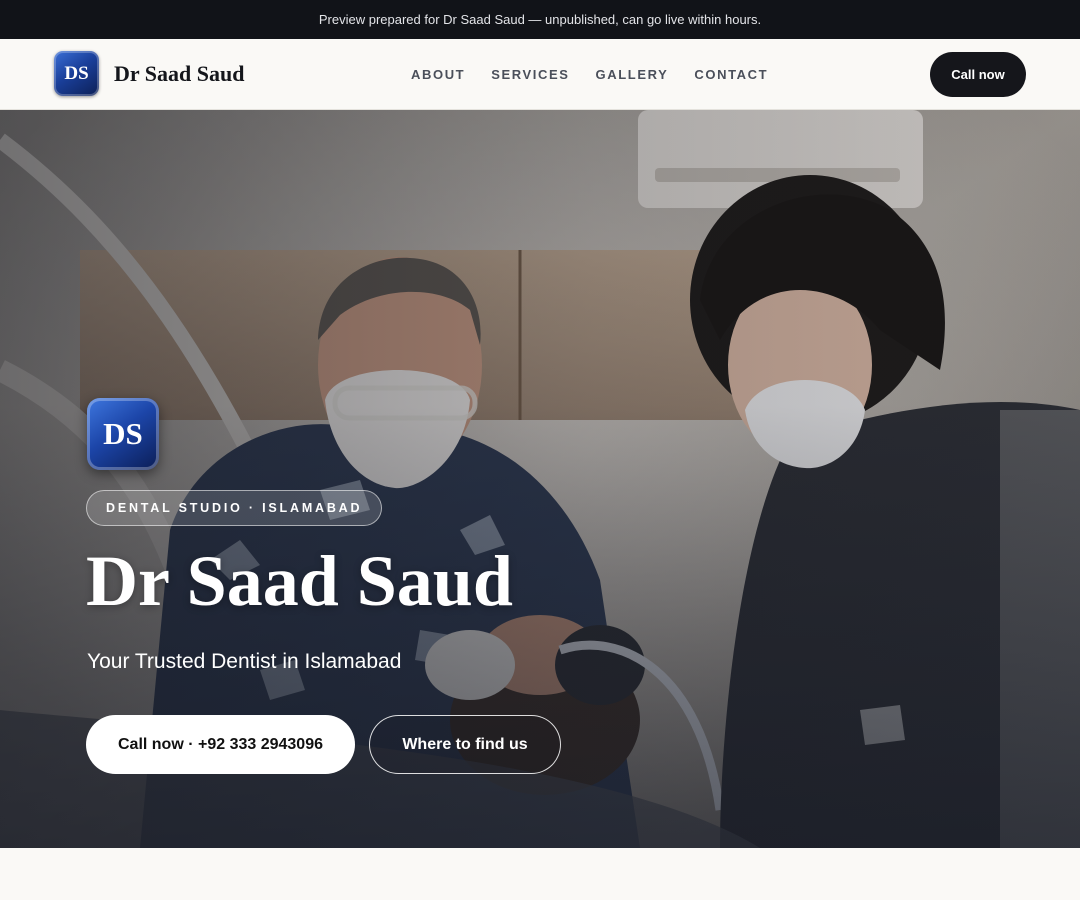 Image resolution: width=1080 pixels, height=900 pixels. Describe the element at coordinates (234, 508) in the screenshot. I see `hero-badge: DENTAL STUDIO · ISLAMABAD` at that location.